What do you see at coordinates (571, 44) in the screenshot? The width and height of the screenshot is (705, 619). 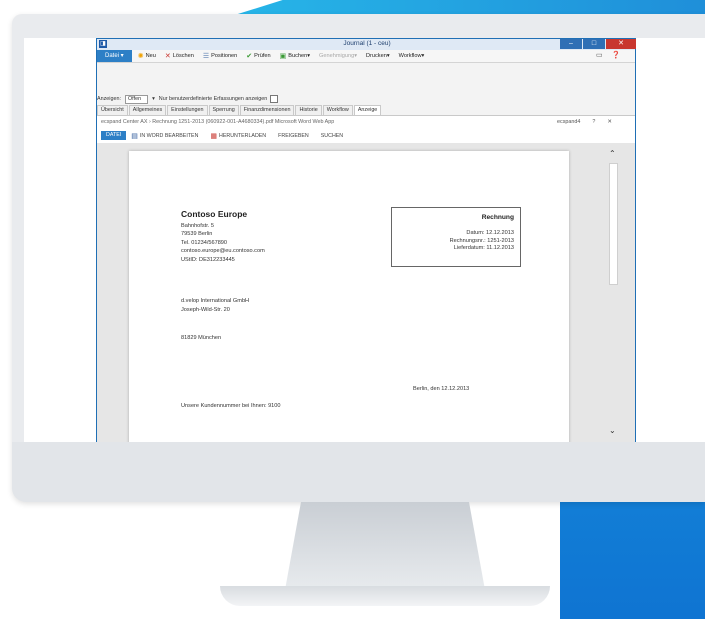 I see `minimize-button: –` at bounding box center [571, 44].